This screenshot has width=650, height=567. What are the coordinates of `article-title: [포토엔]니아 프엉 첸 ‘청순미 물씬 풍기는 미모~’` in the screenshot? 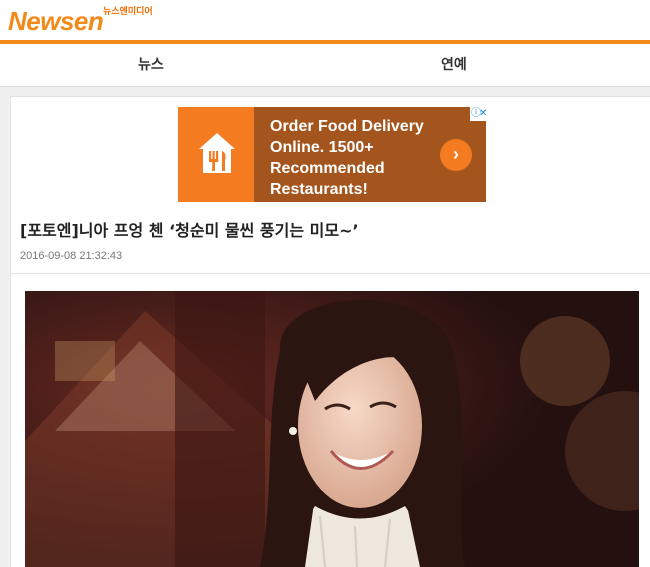 It's located at (189, 230).